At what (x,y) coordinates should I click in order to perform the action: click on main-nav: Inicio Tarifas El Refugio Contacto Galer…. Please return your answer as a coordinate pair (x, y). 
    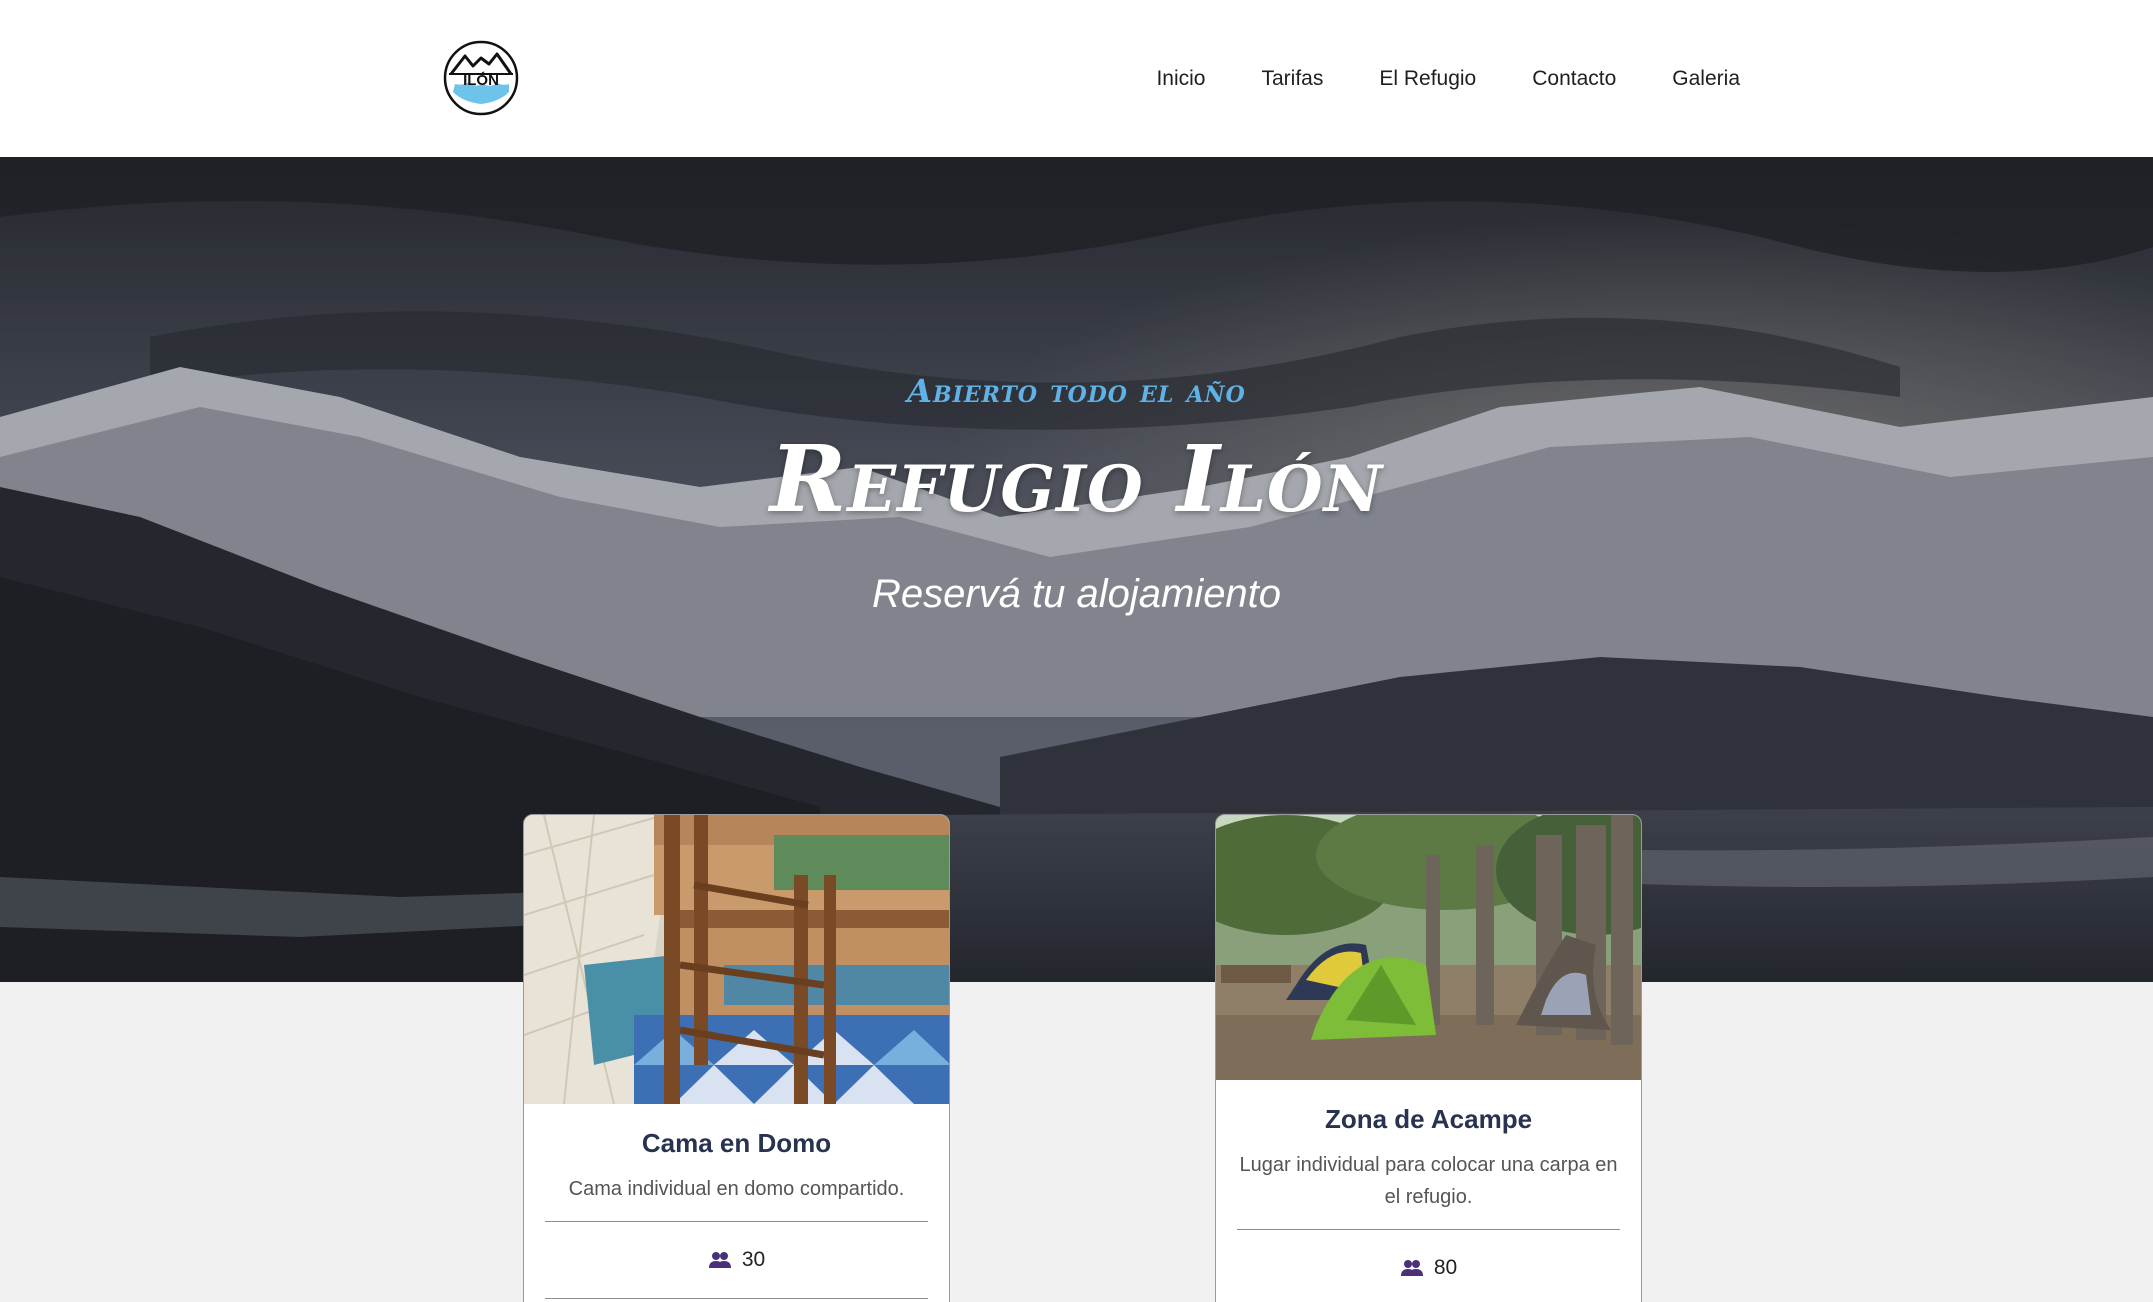
    Looking at the image, I should click on (1448, 78).